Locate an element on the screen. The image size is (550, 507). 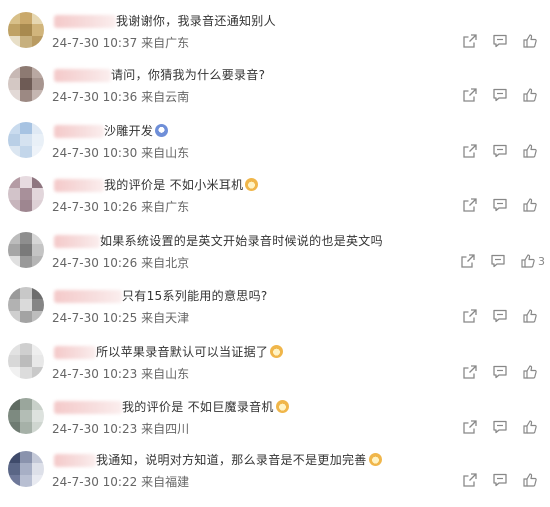
comment-text-content: 我通知，说明对方知道，那么录音是不是更加完善 is located at coordinates (231, 460).